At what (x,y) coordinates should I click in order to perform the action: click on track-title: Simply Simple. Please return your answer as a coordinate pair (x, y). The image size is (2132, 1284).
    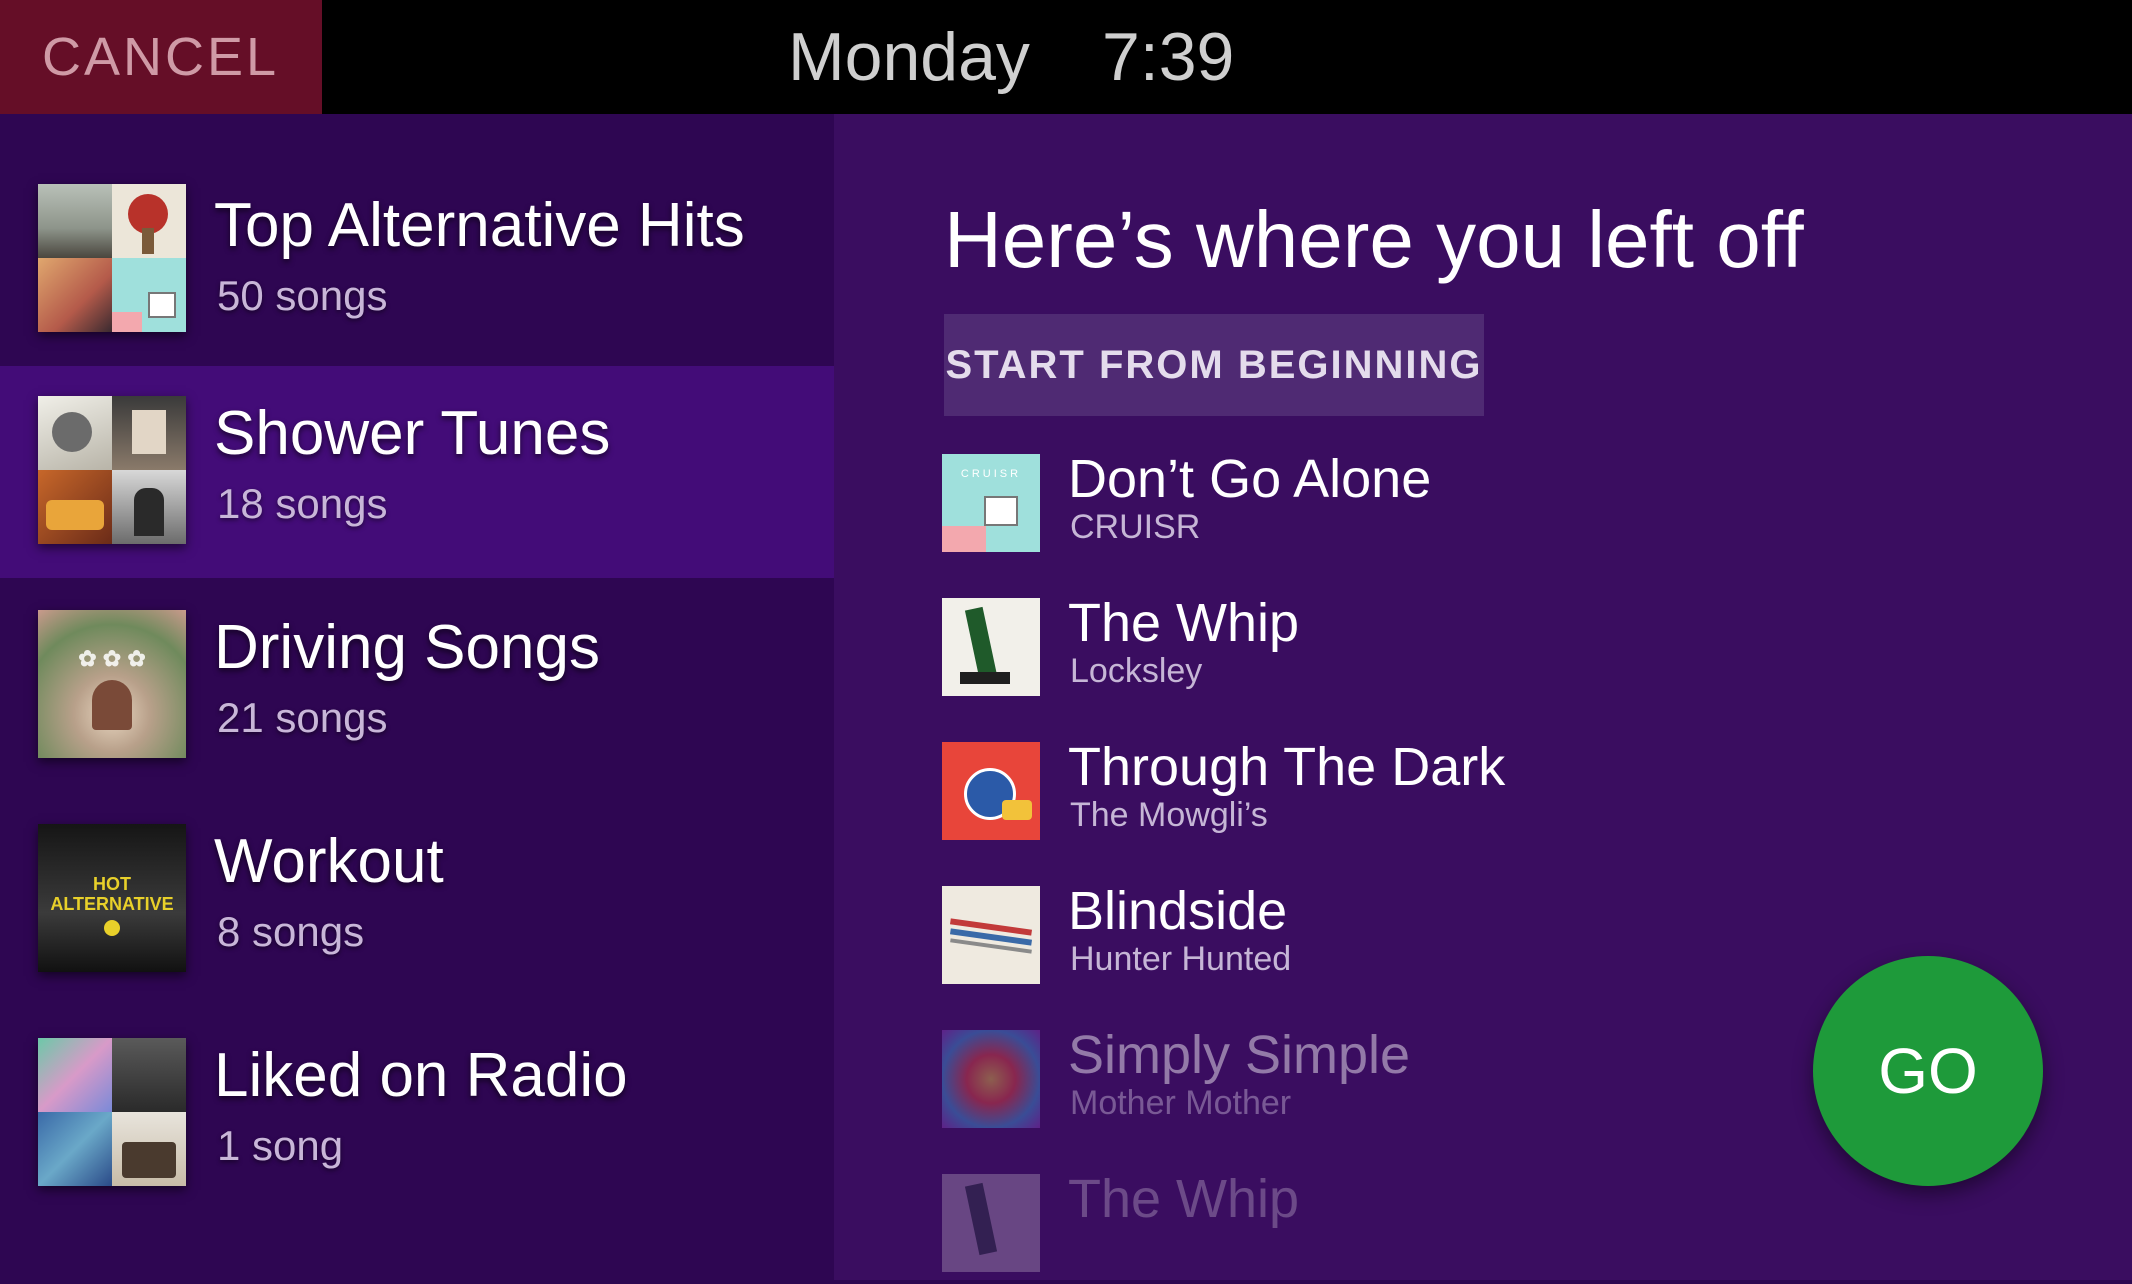
    Looking at the image, I should click on (1239, 1055).